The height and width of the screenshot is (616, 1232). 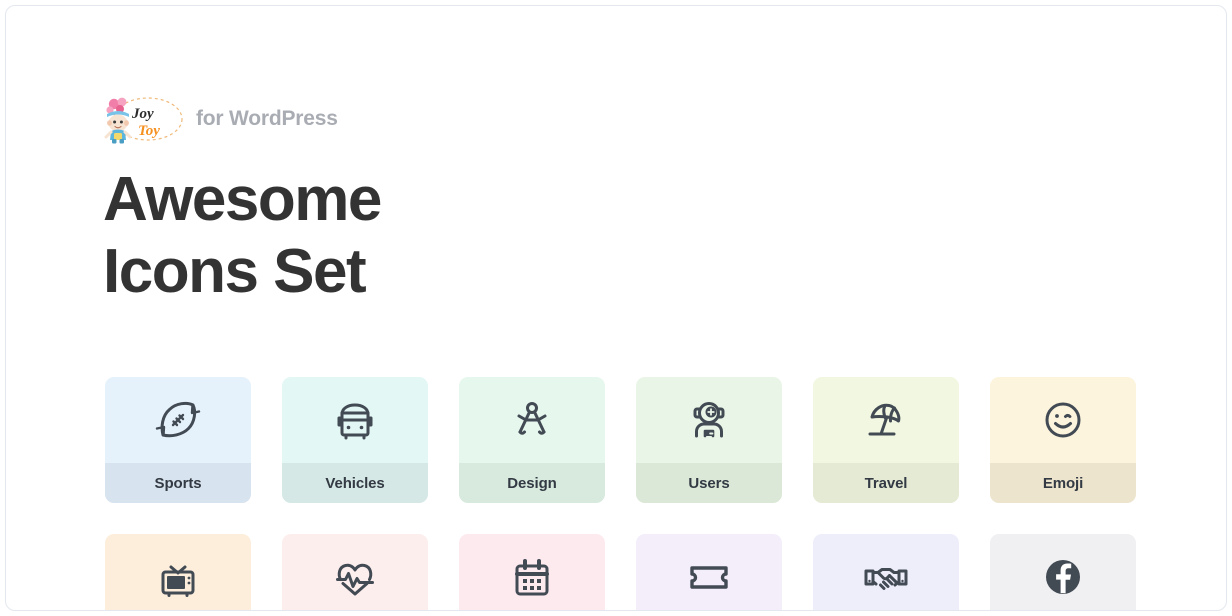 I want to click on icon-category-label: Users, so click(x=709, y=483).